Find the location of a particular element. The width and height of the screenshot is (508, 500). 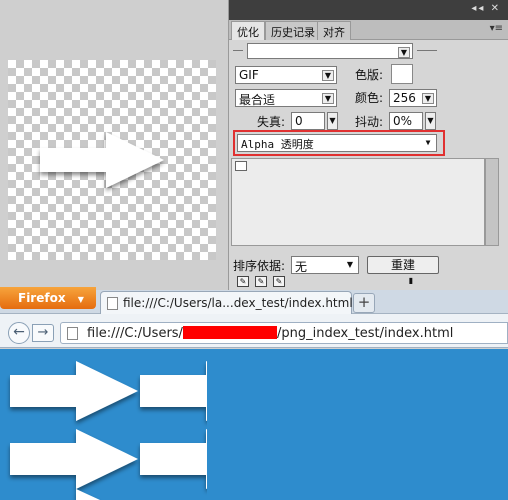

dither-stepper: ▼ is located at coordinates (430, 121).